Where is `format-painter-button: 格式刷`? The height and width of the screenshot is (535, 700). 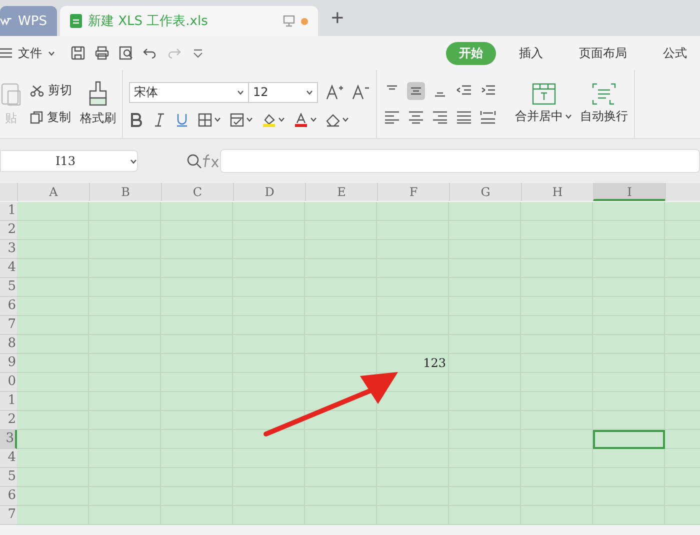
format-painter-button: 格式刷 is located at coordinates (98, 104).